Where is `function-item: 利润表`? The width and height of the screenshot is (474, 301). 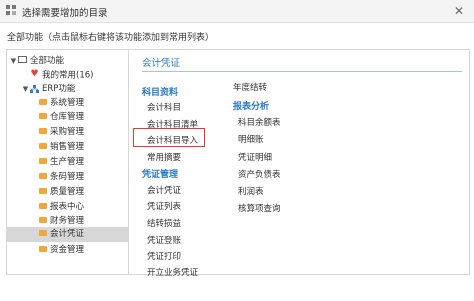
function-item: 利润表 is located at coordinates (251, 191).